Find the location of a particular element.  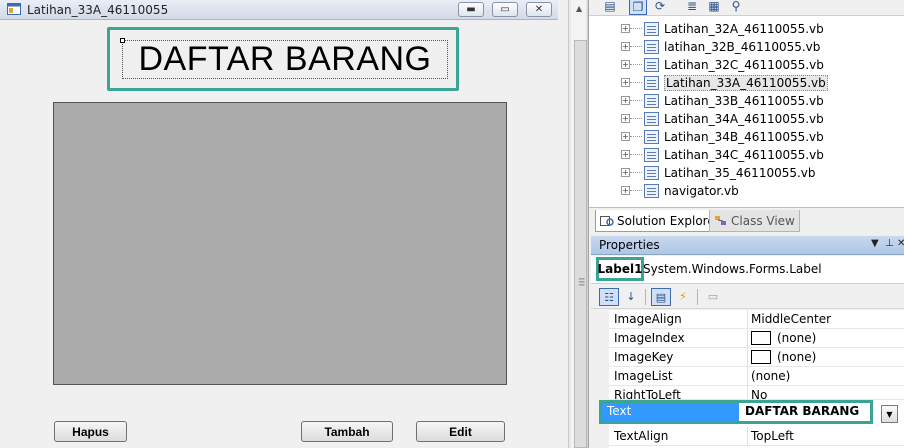

property-name: TextAlign is located at coordinates (641, 436).